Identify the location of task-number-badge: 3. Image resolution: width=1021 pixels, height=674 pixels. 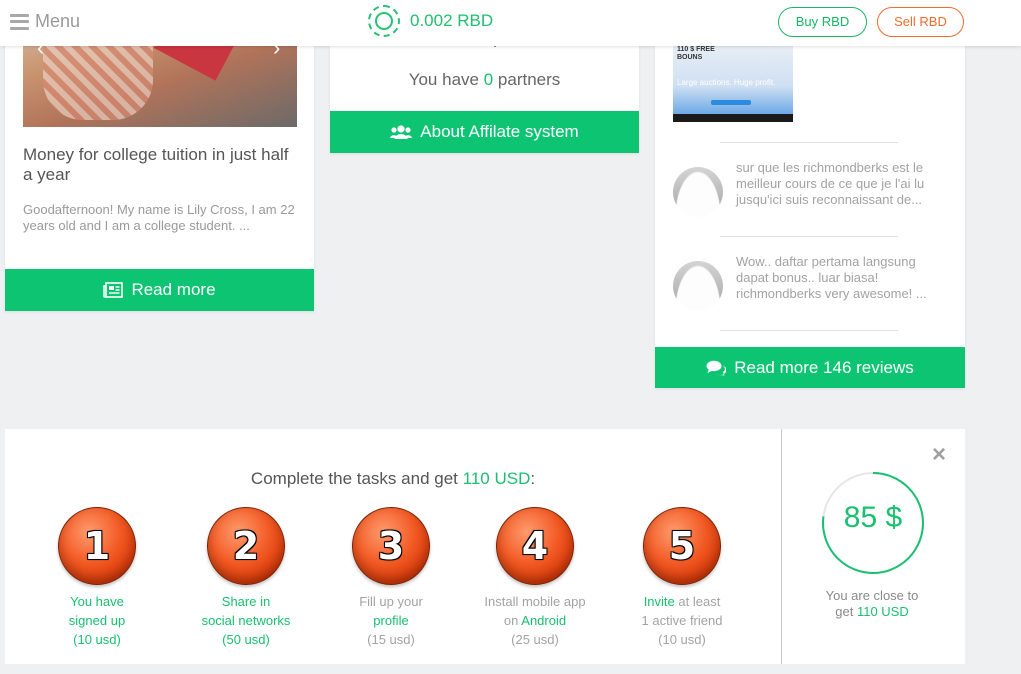
(391, 546).